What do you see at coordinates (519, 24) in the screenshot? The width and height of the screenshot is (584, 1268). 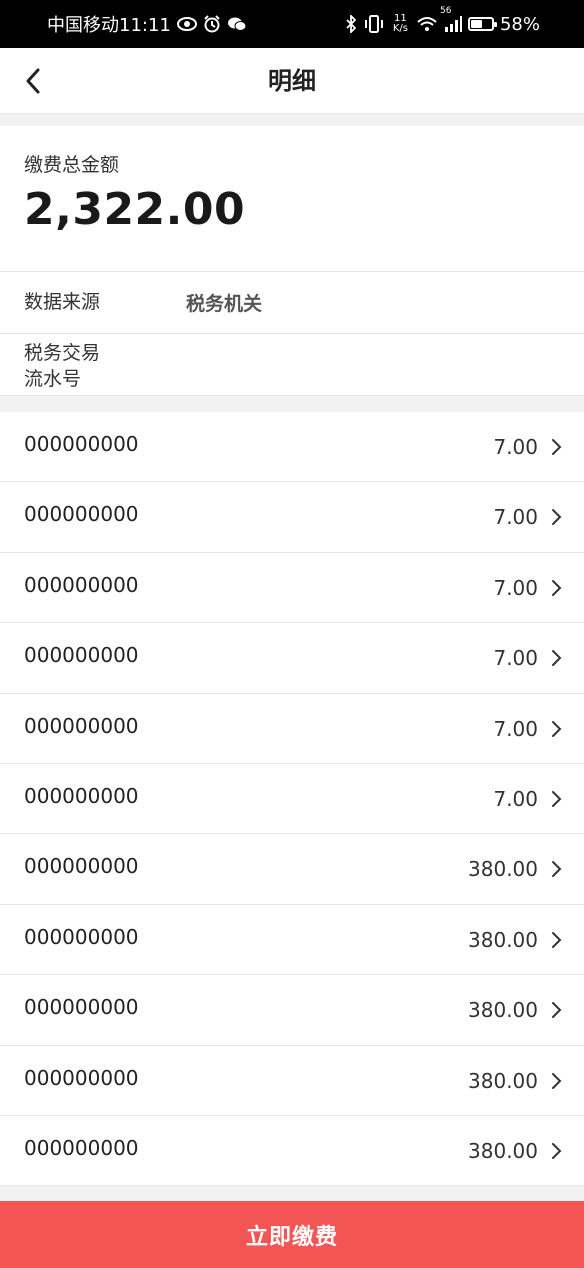 I see `battery-percent: 58%` at bounding box center [519, 24].